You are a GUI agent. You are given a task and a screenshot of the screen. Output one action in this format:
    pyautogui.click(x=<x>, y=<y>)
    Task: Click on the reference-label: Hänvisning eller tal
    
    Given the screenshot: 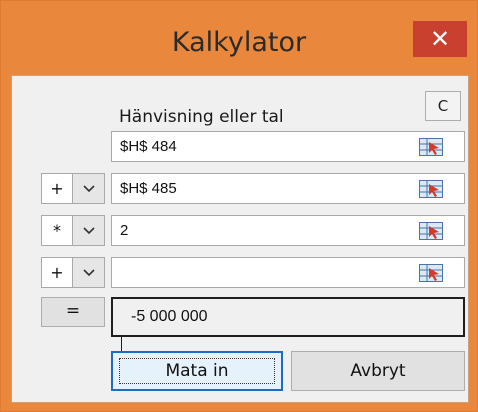 What is the action you would take?
    pyautogui.click(x=201, y=117)
    